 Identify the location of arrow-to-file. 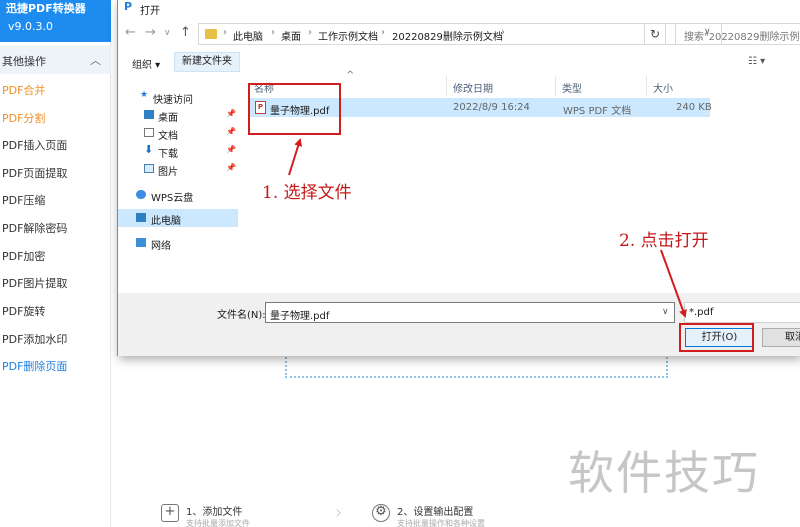
(295, 157).